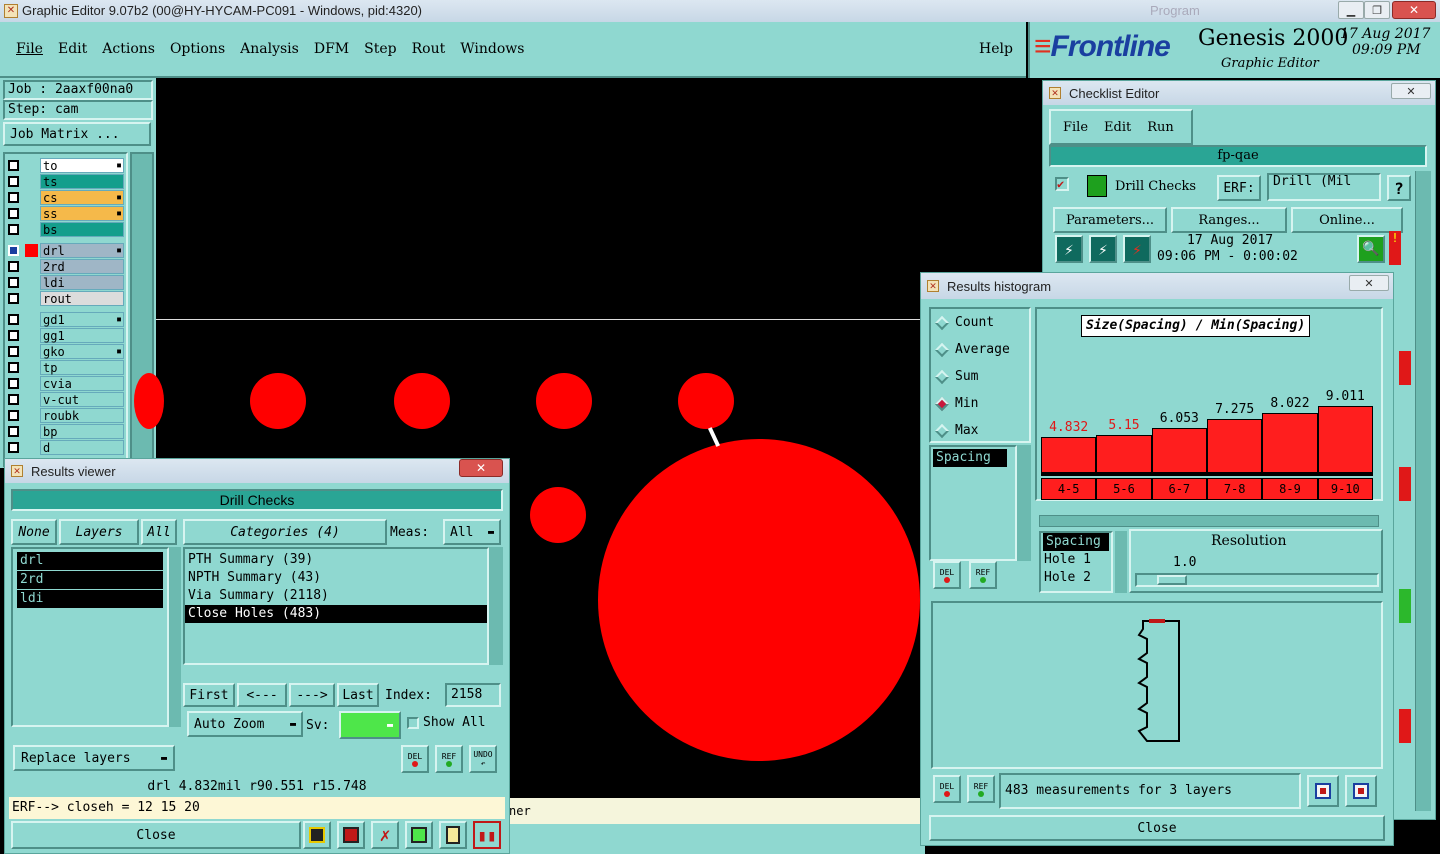 This screenshot has height=854, width=1440. Describe the element at coordinates (980, 322) in the screenshot. I see `mode-count: Count` at that location.